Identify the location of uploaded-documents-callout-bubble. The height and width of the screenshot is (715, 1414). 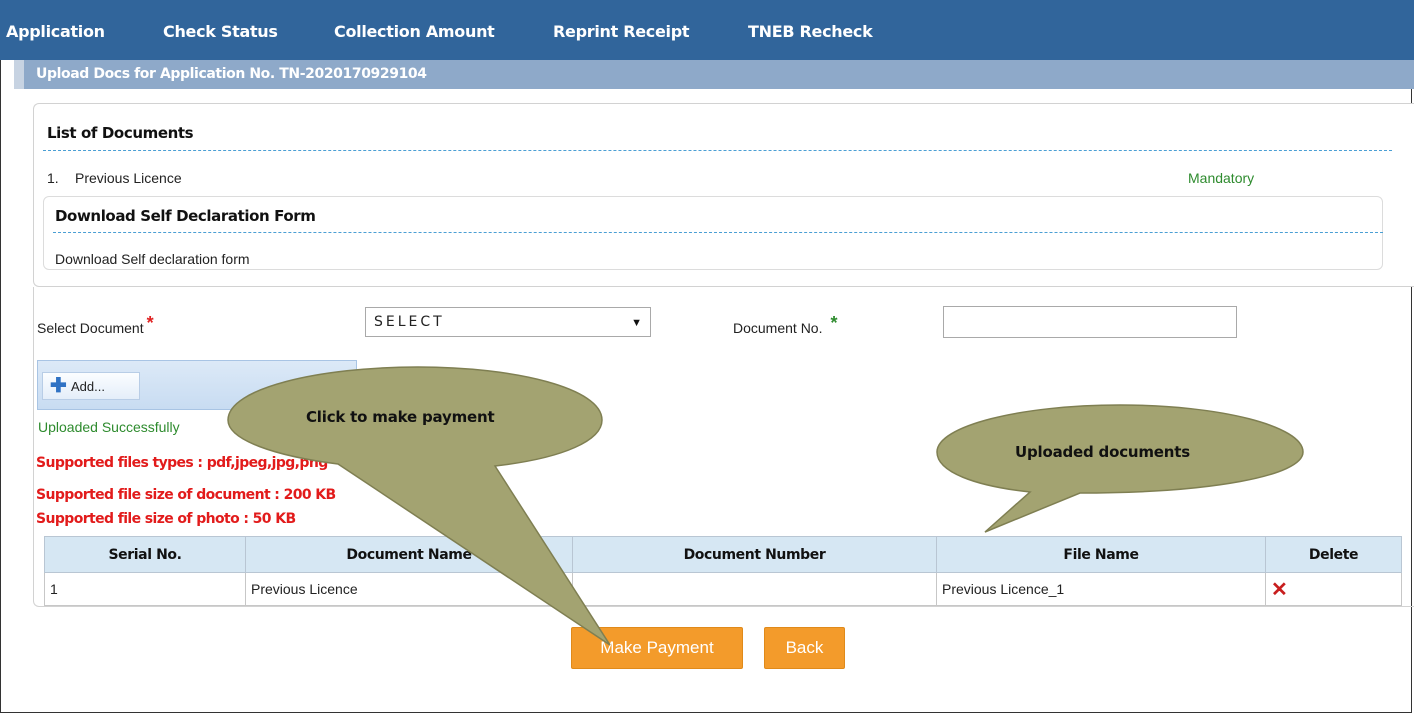
(1120, 468).